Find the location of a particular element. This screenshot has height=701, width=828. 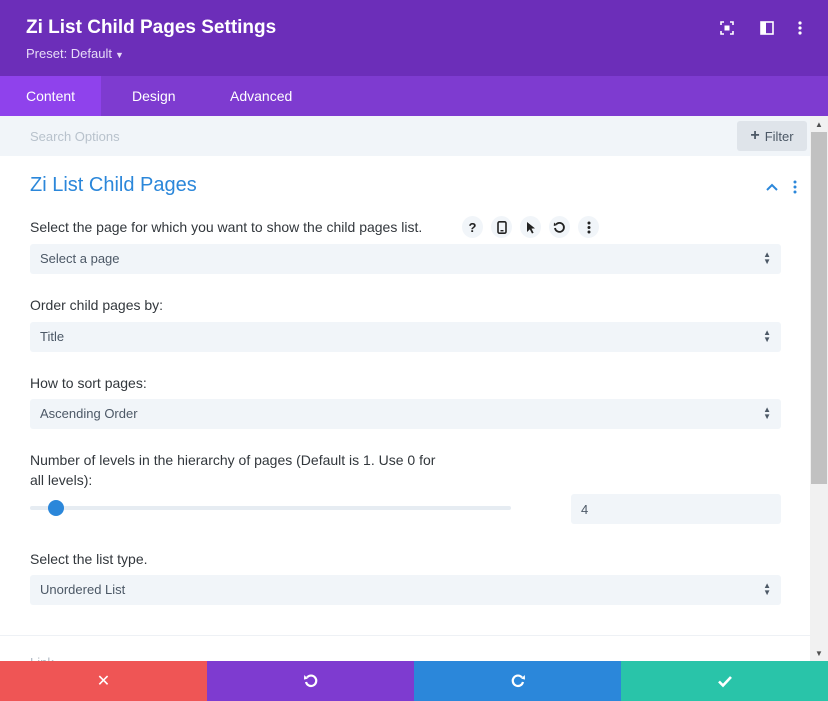

sort-label: How to sort pages: is located at coordinates (88, 383).